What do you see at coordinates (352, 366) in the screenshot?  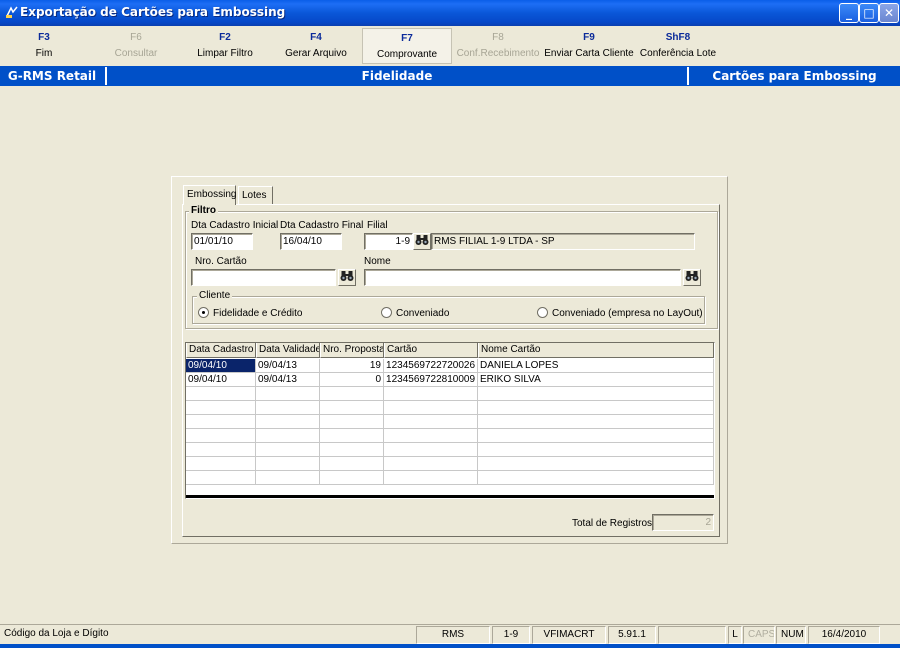 I see `table-row-cell: 19` at bounding box center [352, 366].